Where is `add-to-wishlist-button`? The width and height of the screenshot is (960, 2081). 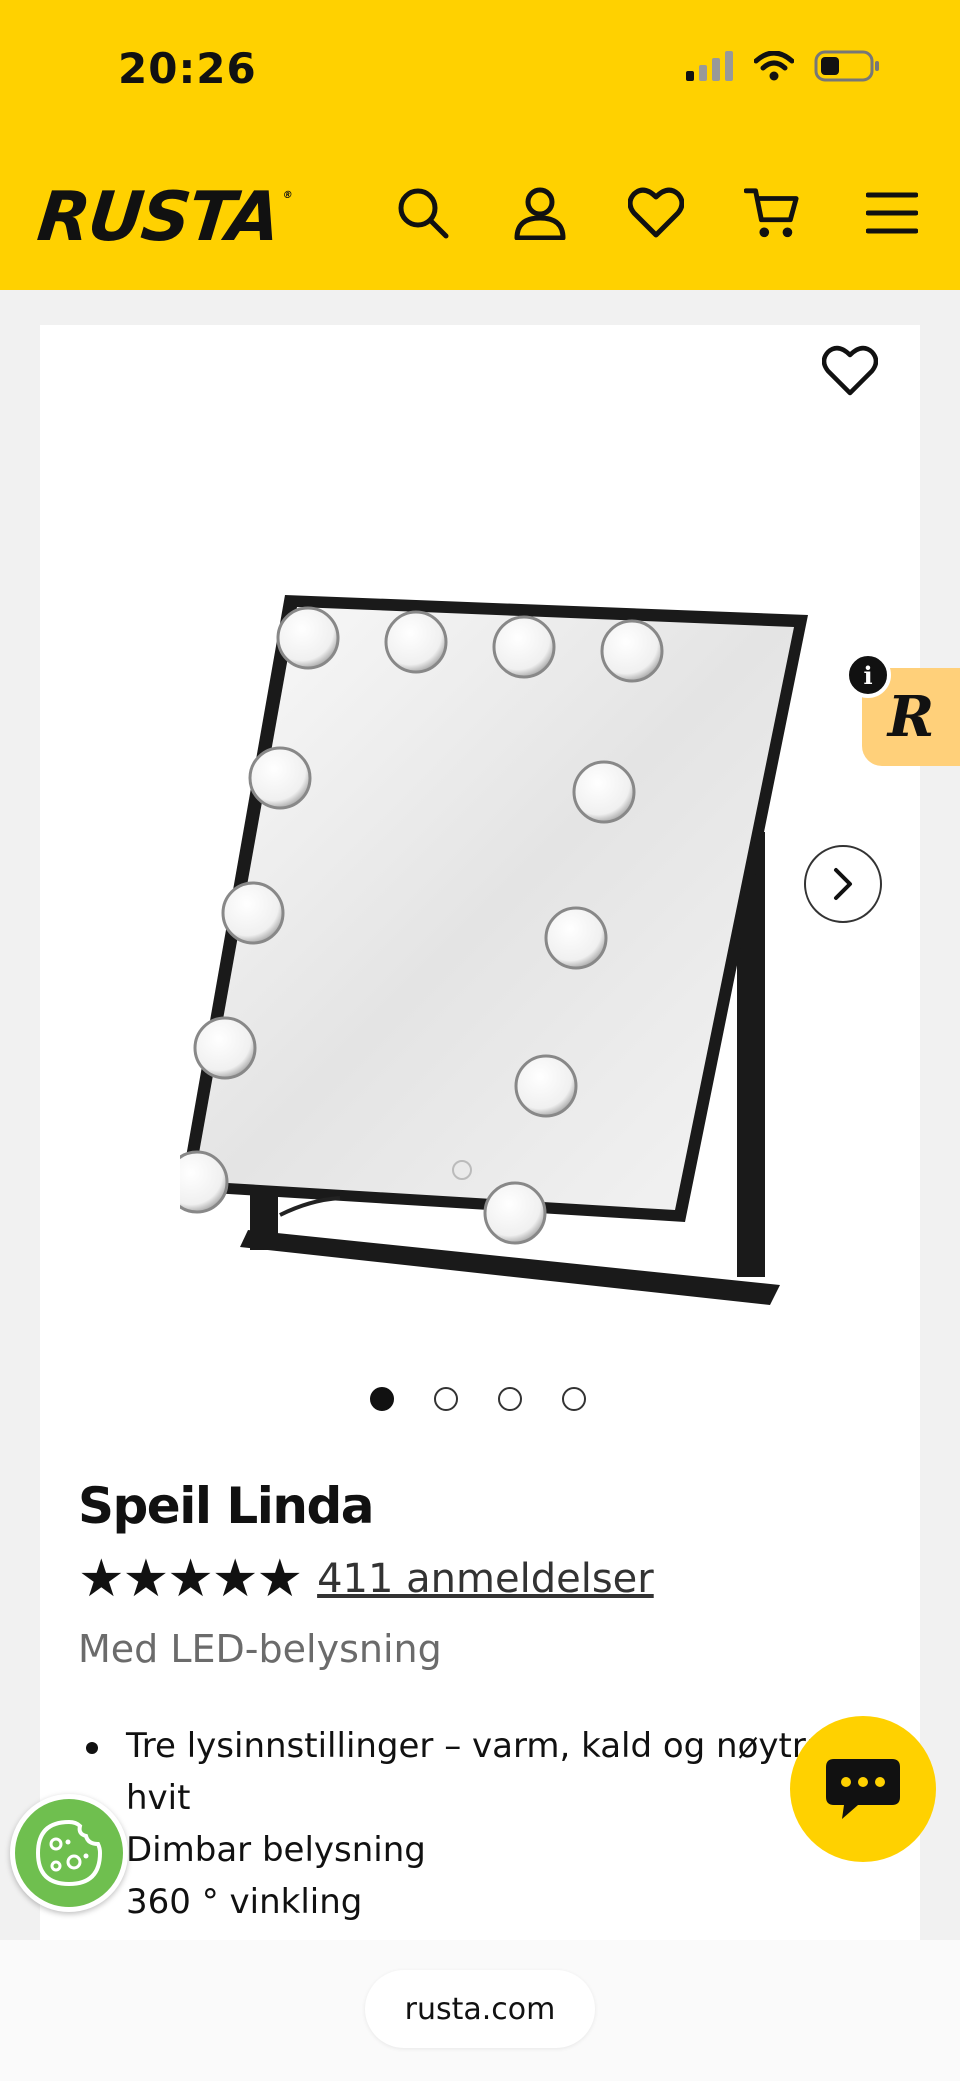
add-to-wishlist-button is located at coordinates (851, 375).